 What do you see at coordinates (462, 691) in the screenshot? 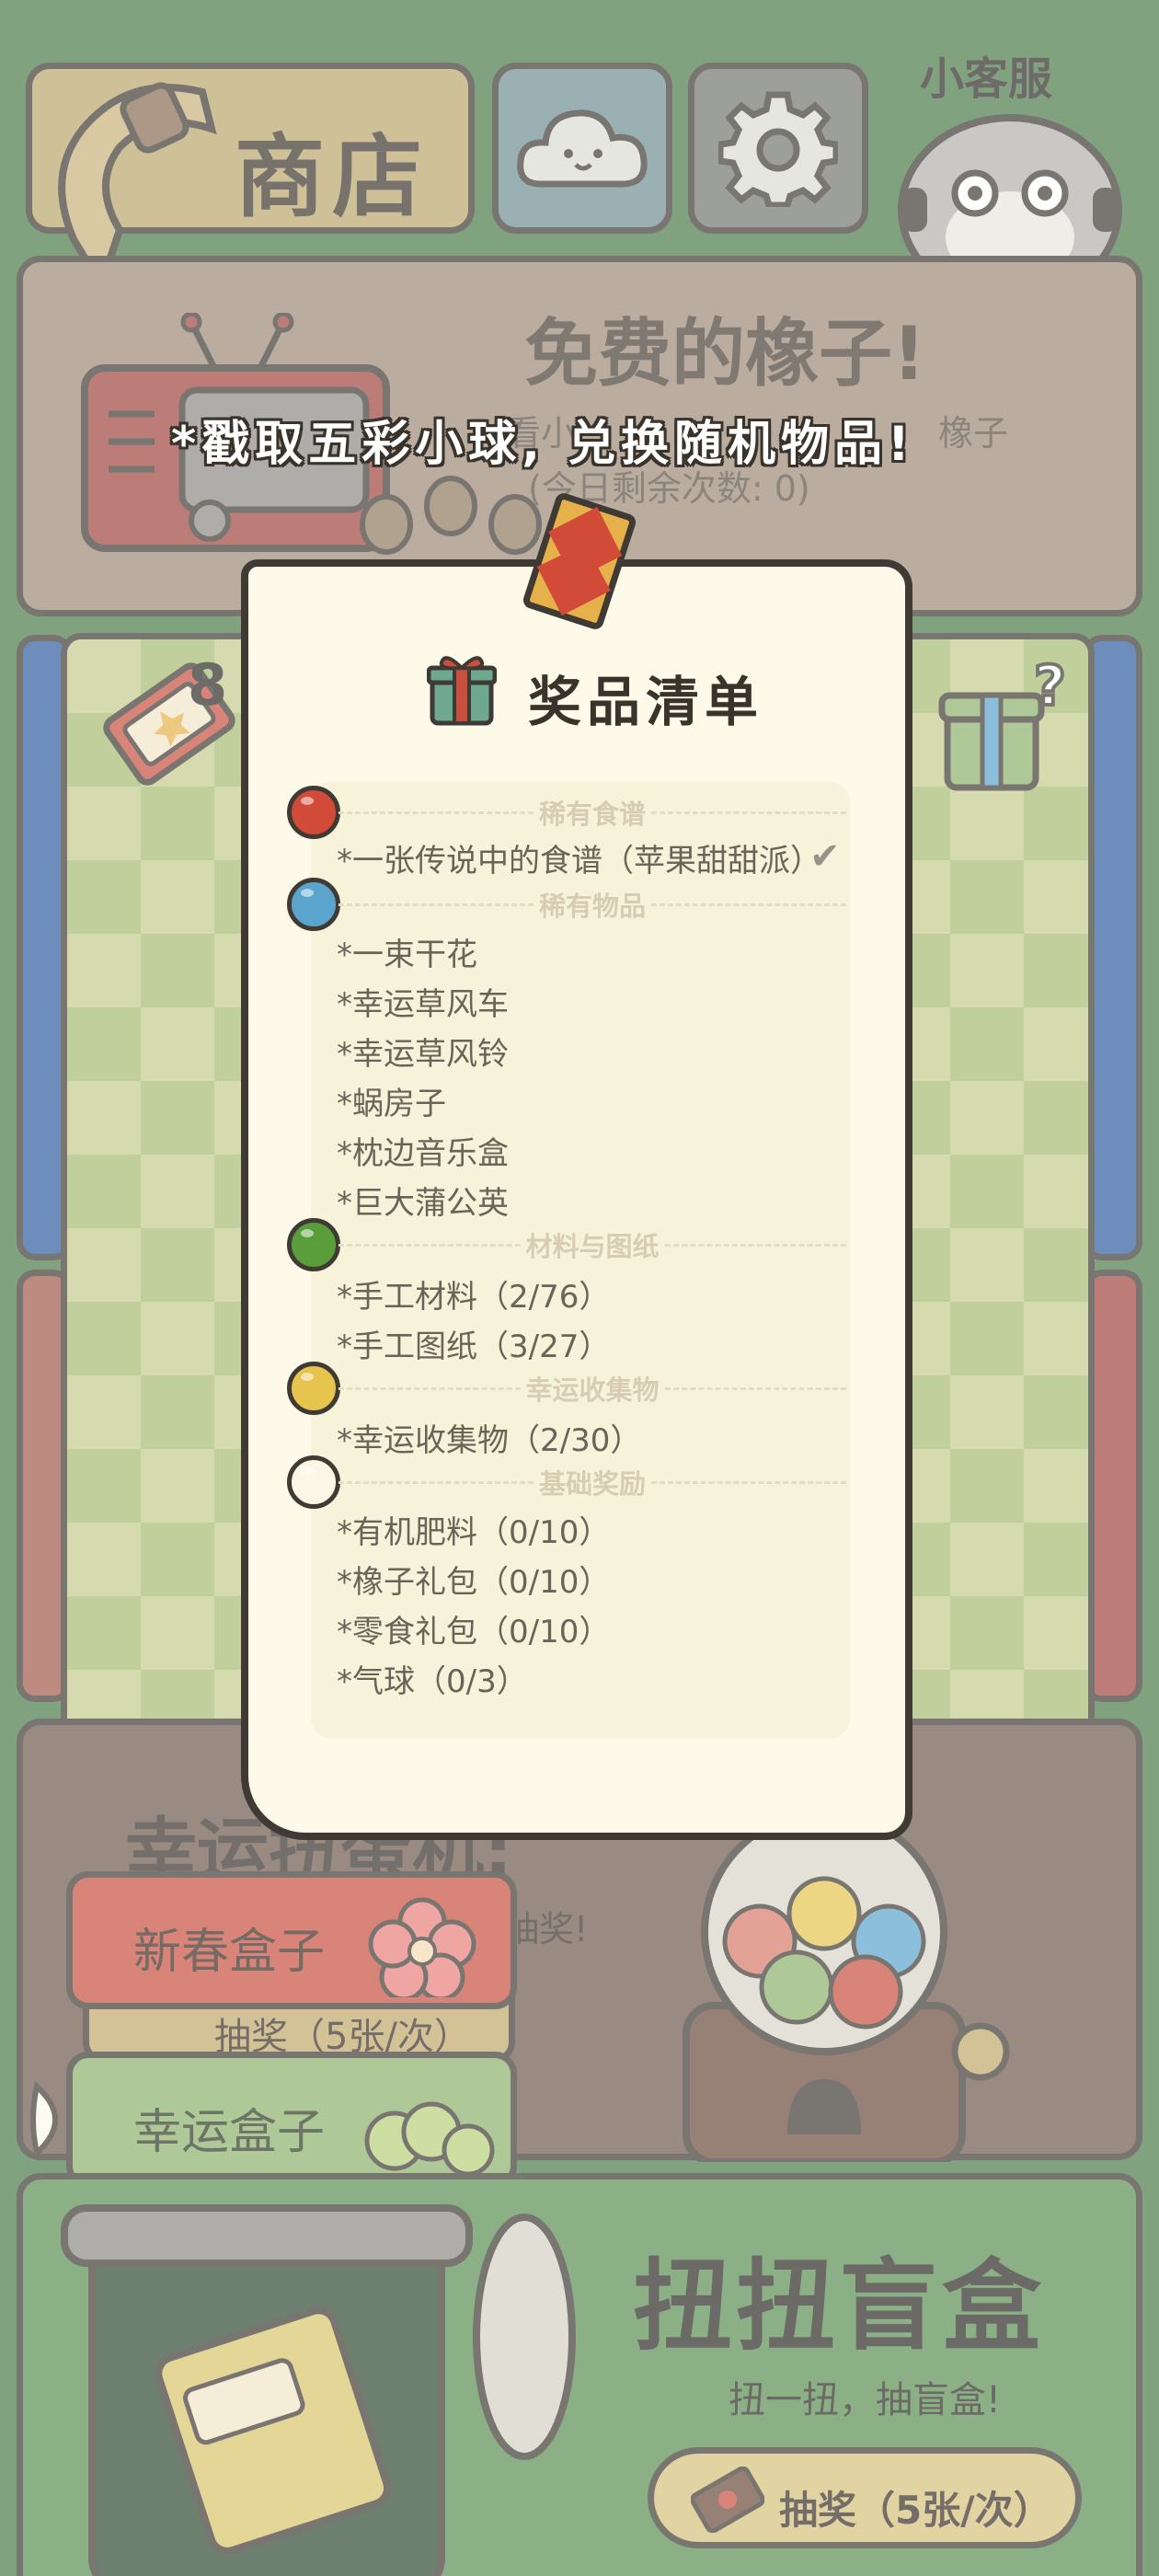
I see `gift-icon` at bounding box center [462, 691].